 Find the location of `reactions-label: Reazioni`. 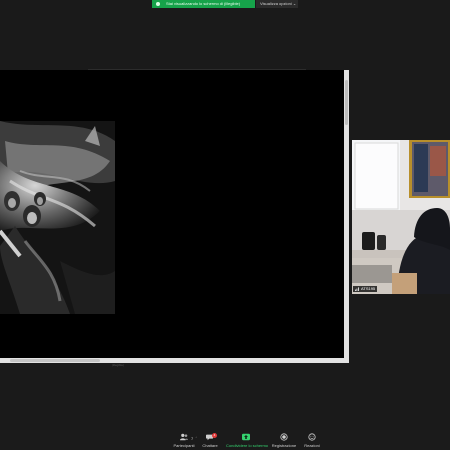

reactions-label: Reazioni is located at coordinates (312, 445).